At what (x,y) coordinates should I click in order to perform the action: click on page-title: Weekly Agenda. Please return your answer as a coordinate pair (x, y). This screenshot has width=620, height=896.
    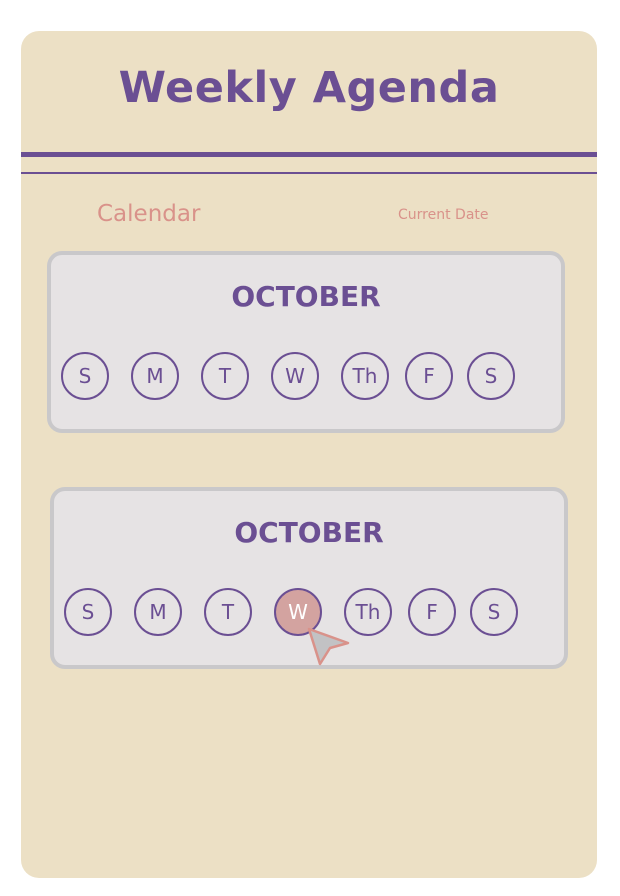
    Looking at the image, I should click on (309, 88).